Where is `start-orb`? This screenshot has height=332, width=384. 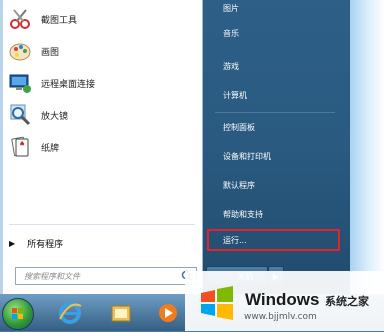
start-orb is located at coordinates (18, 314).